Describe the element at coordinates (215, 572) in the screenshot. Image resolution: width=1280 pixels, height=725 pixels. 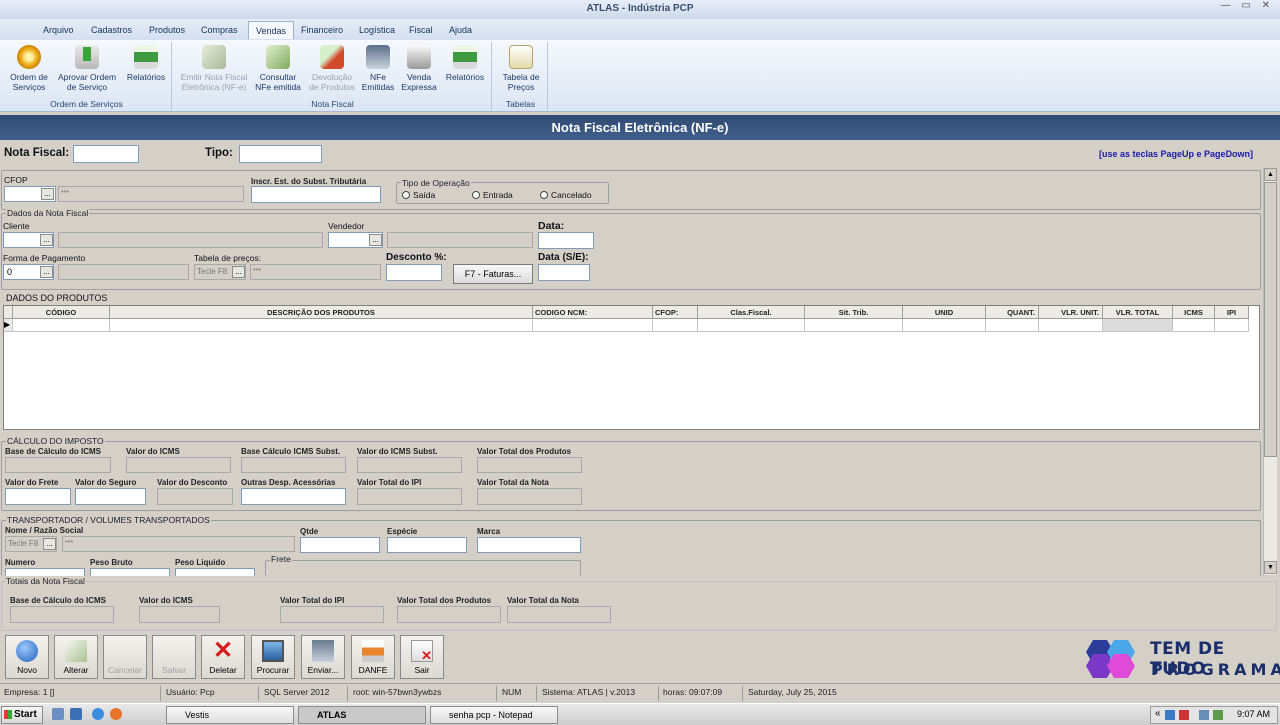
I see `peso-liquido-input` at that location.